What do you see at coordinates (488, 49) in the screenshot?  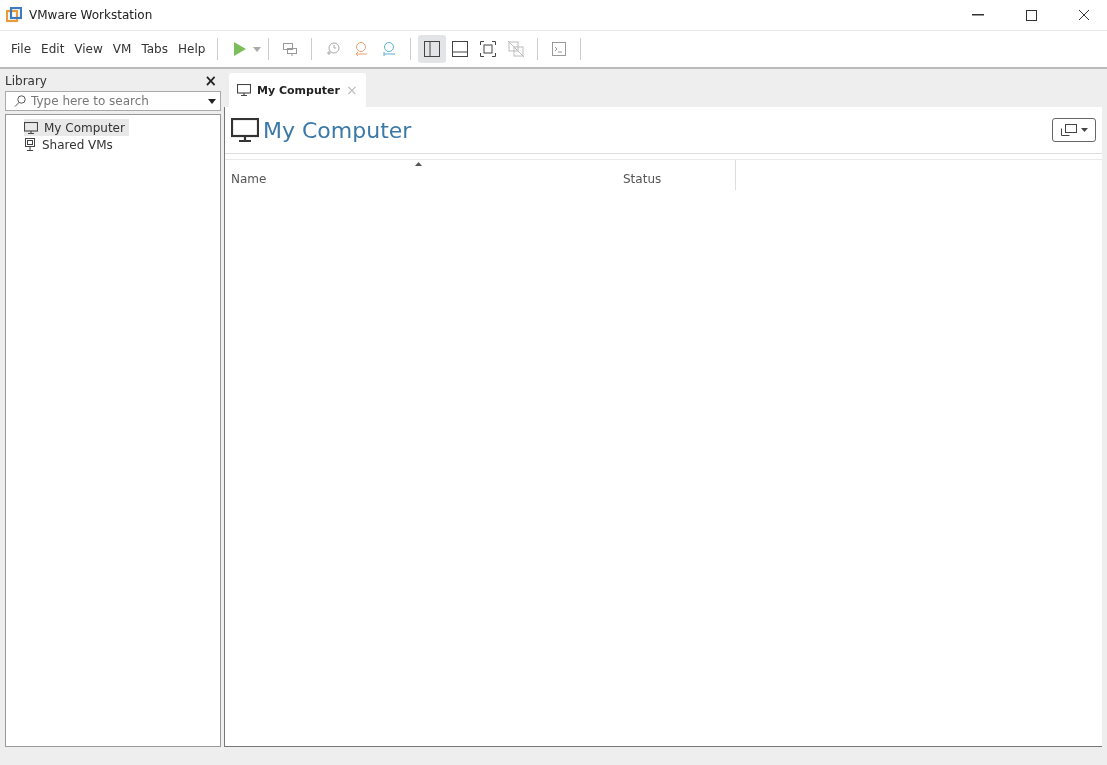 I see `fullscreen-icon` at bounding box center [488, 49].